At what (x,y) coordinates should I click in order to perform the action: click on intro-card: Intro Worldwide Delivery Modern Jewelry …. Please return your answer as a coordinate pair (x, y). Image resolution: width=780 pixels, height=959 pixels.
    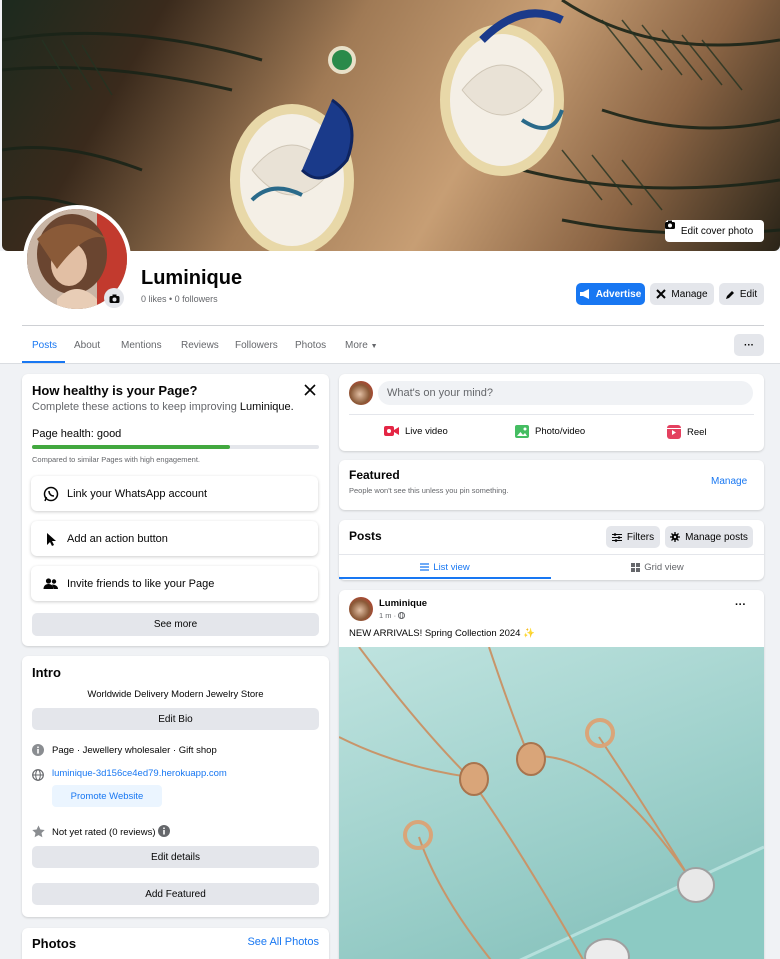
    Looking at the image, I should click on (175, 786).